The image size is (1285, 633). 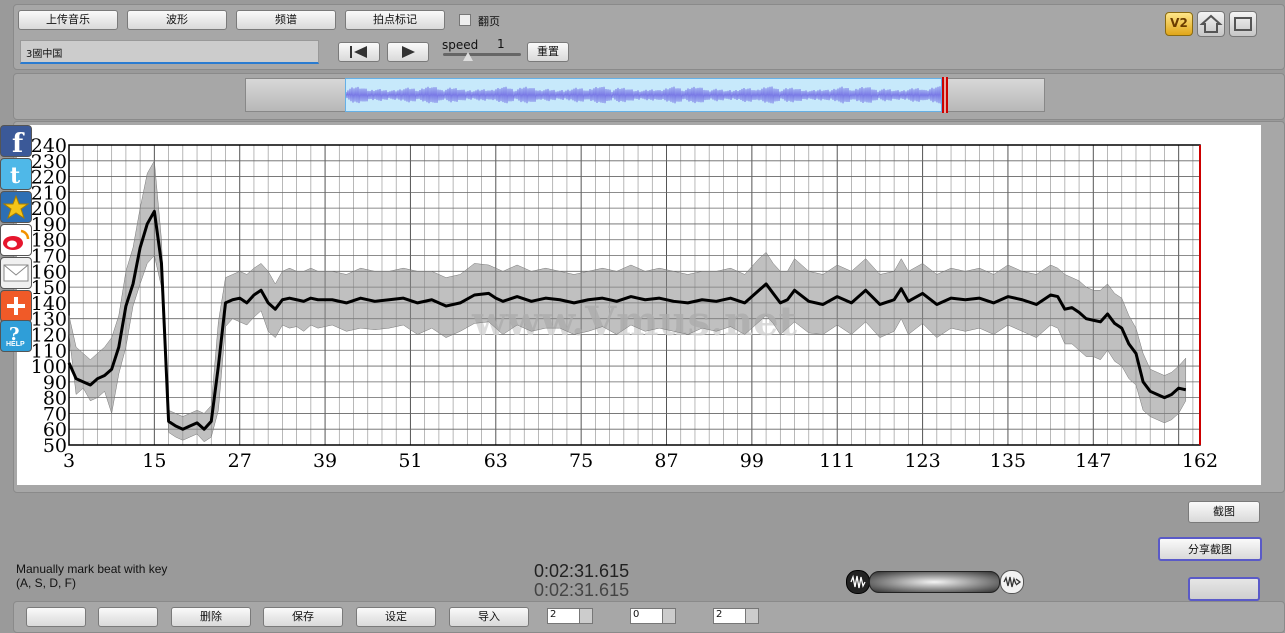 I want to click on mini-waveform, so click(x=643, y=95).